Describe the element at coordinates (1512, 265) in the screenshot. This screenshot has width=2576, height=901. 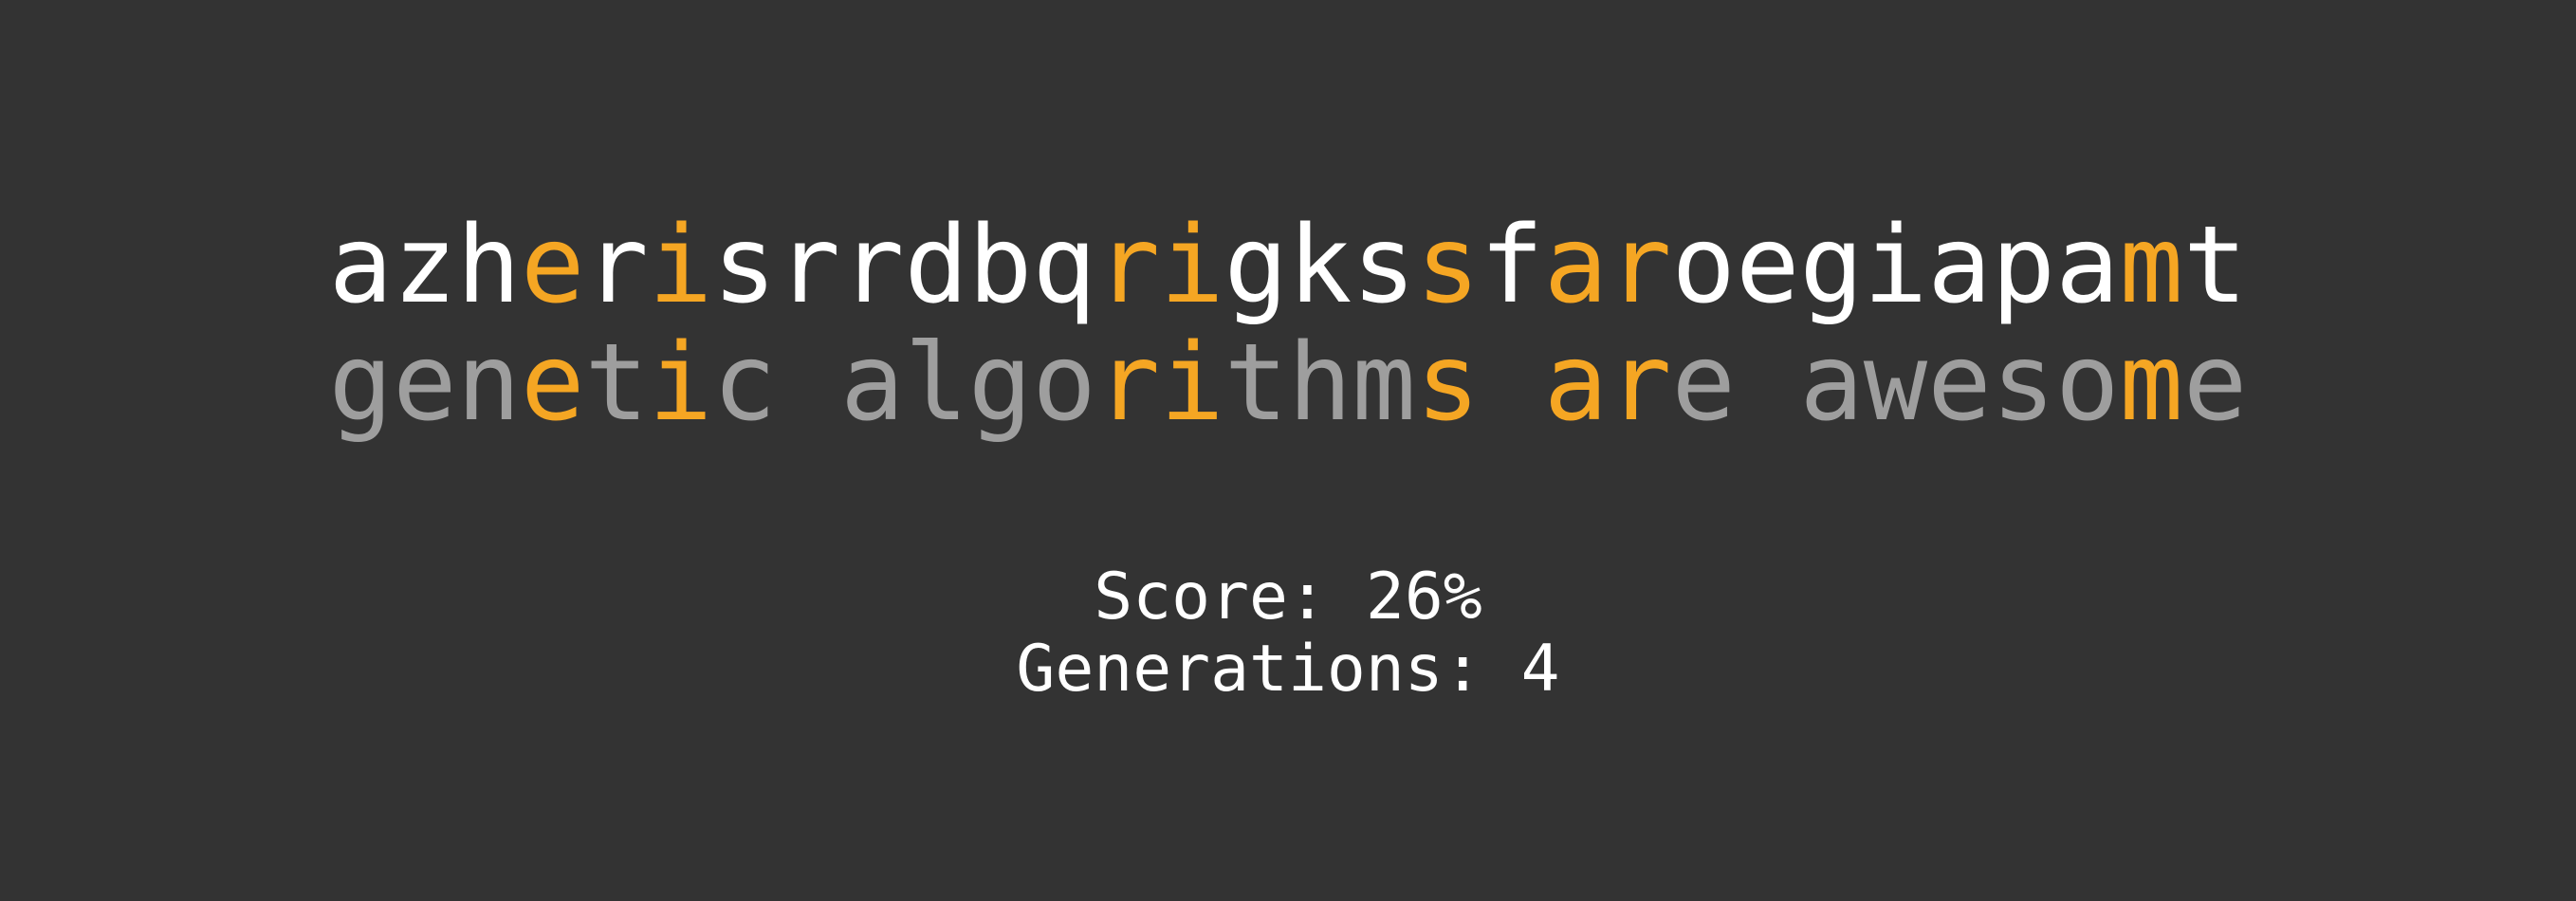
I see `candidate-char: f` at that location.